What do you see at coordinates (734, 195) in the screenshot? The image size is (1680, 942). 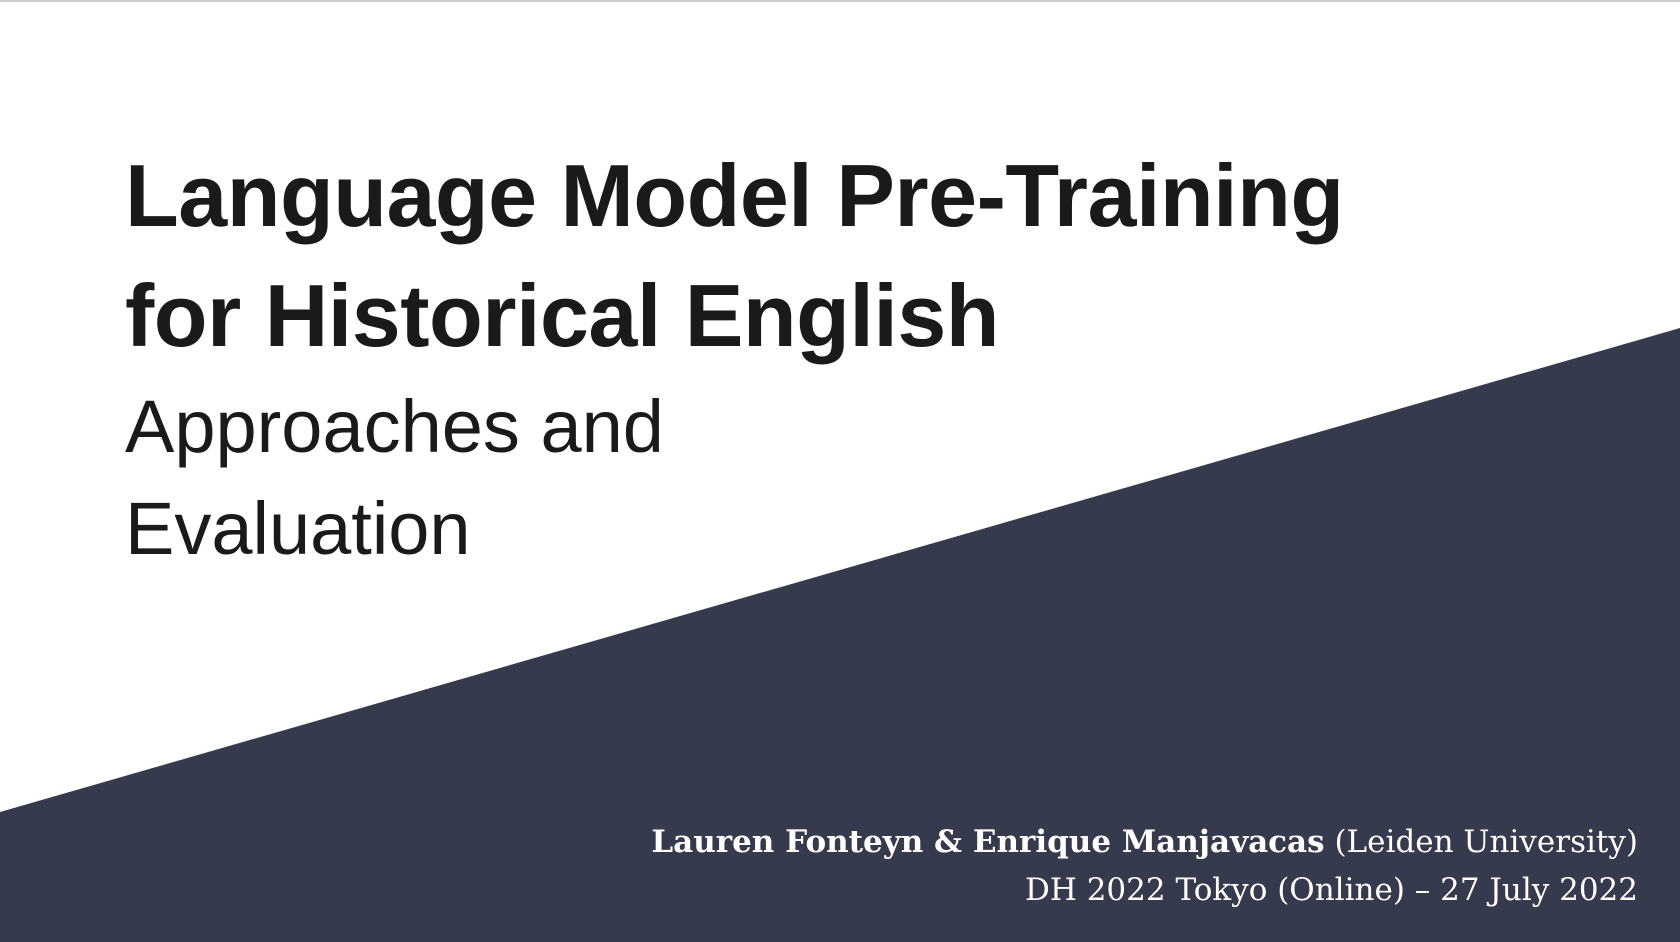 I see `slide-title-line-1: Language Model Pre-Training` at bounding box center [734, 195].